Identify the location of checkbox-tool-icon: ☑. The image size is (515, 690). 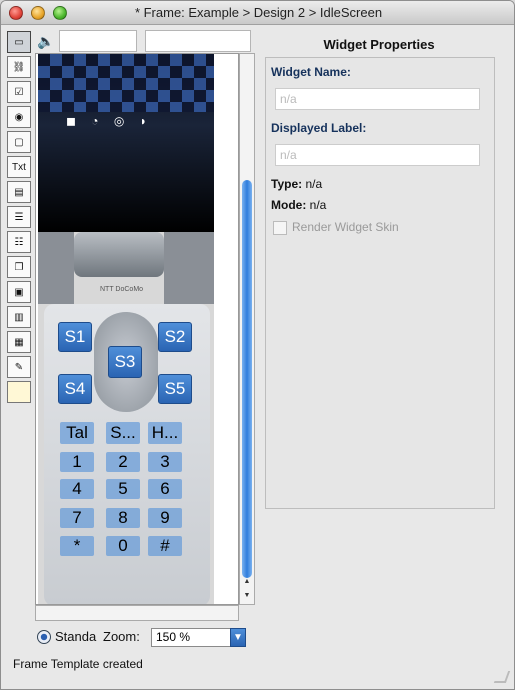
(19, 92).